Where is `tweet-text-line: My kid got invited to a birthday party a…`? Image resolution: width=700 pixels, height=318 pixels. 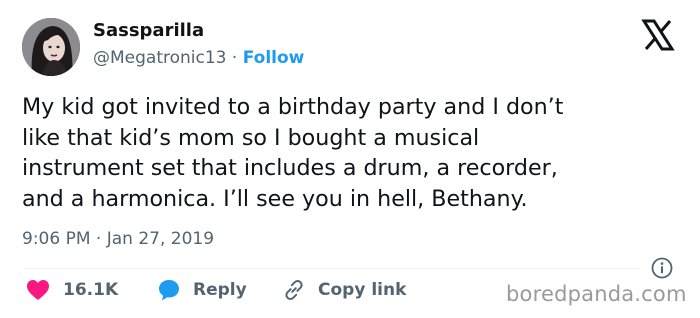
tweet-text-line: My kid got invited to a birthday party a… is located at coordinates (293, 107).